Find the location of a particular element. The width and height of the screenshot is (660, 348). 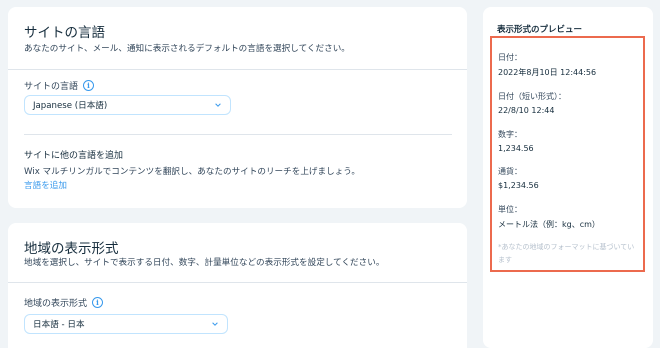

preview-currency-label: 通貨： is located at coordinates (510, 171).